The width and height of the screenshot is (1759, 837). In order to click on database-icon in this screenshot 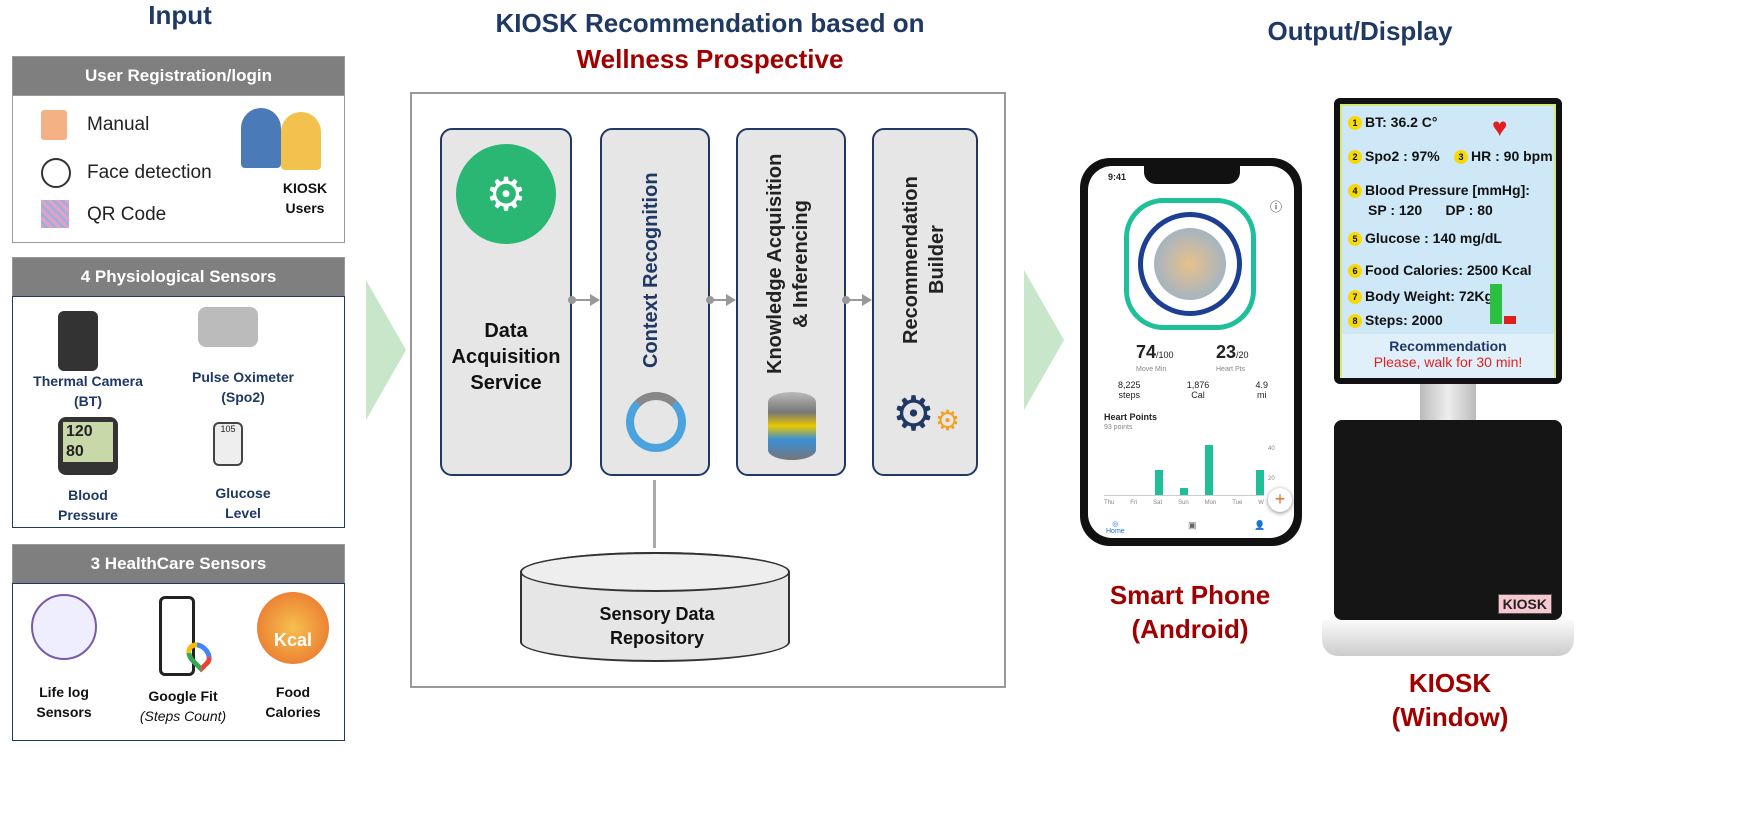, I will do `click(792, 426)`.